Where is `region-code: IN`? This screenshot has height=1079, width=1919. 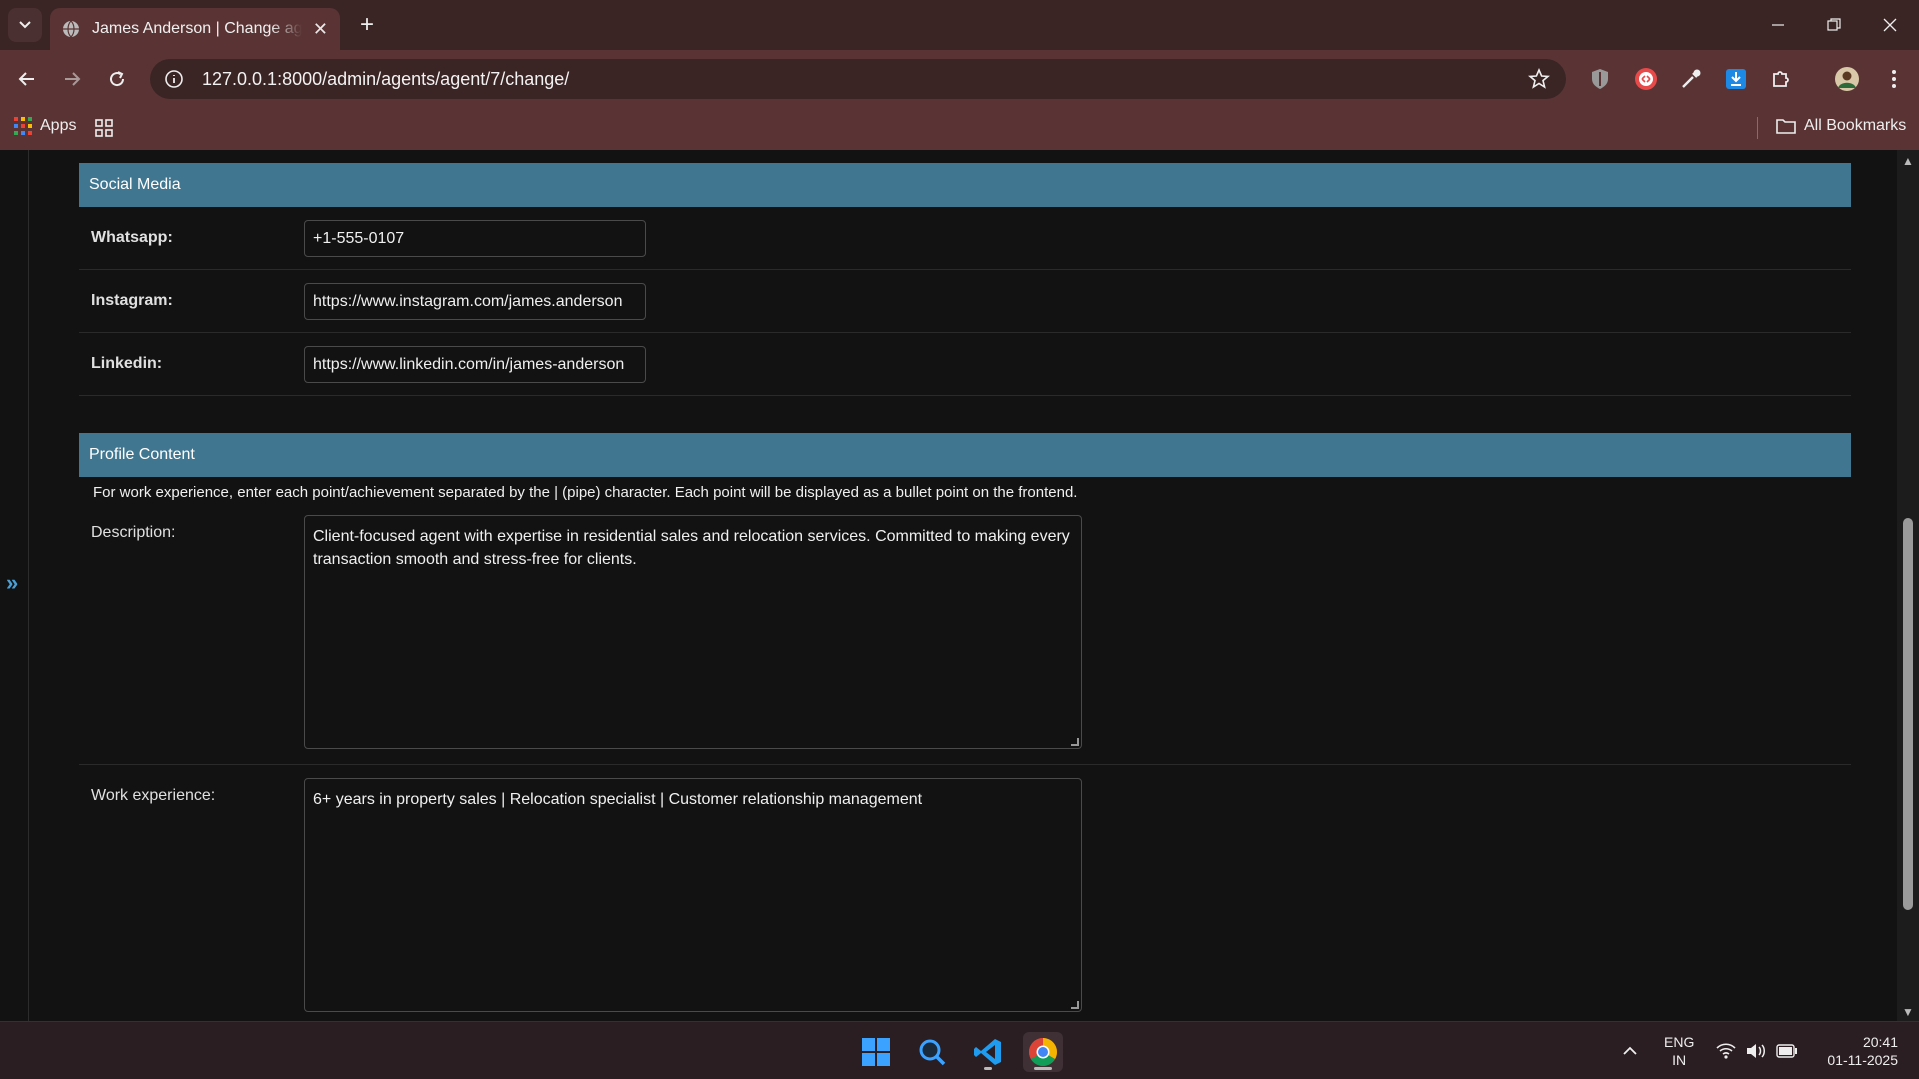 region-code: IN is located at coordinates (1679, 1060).